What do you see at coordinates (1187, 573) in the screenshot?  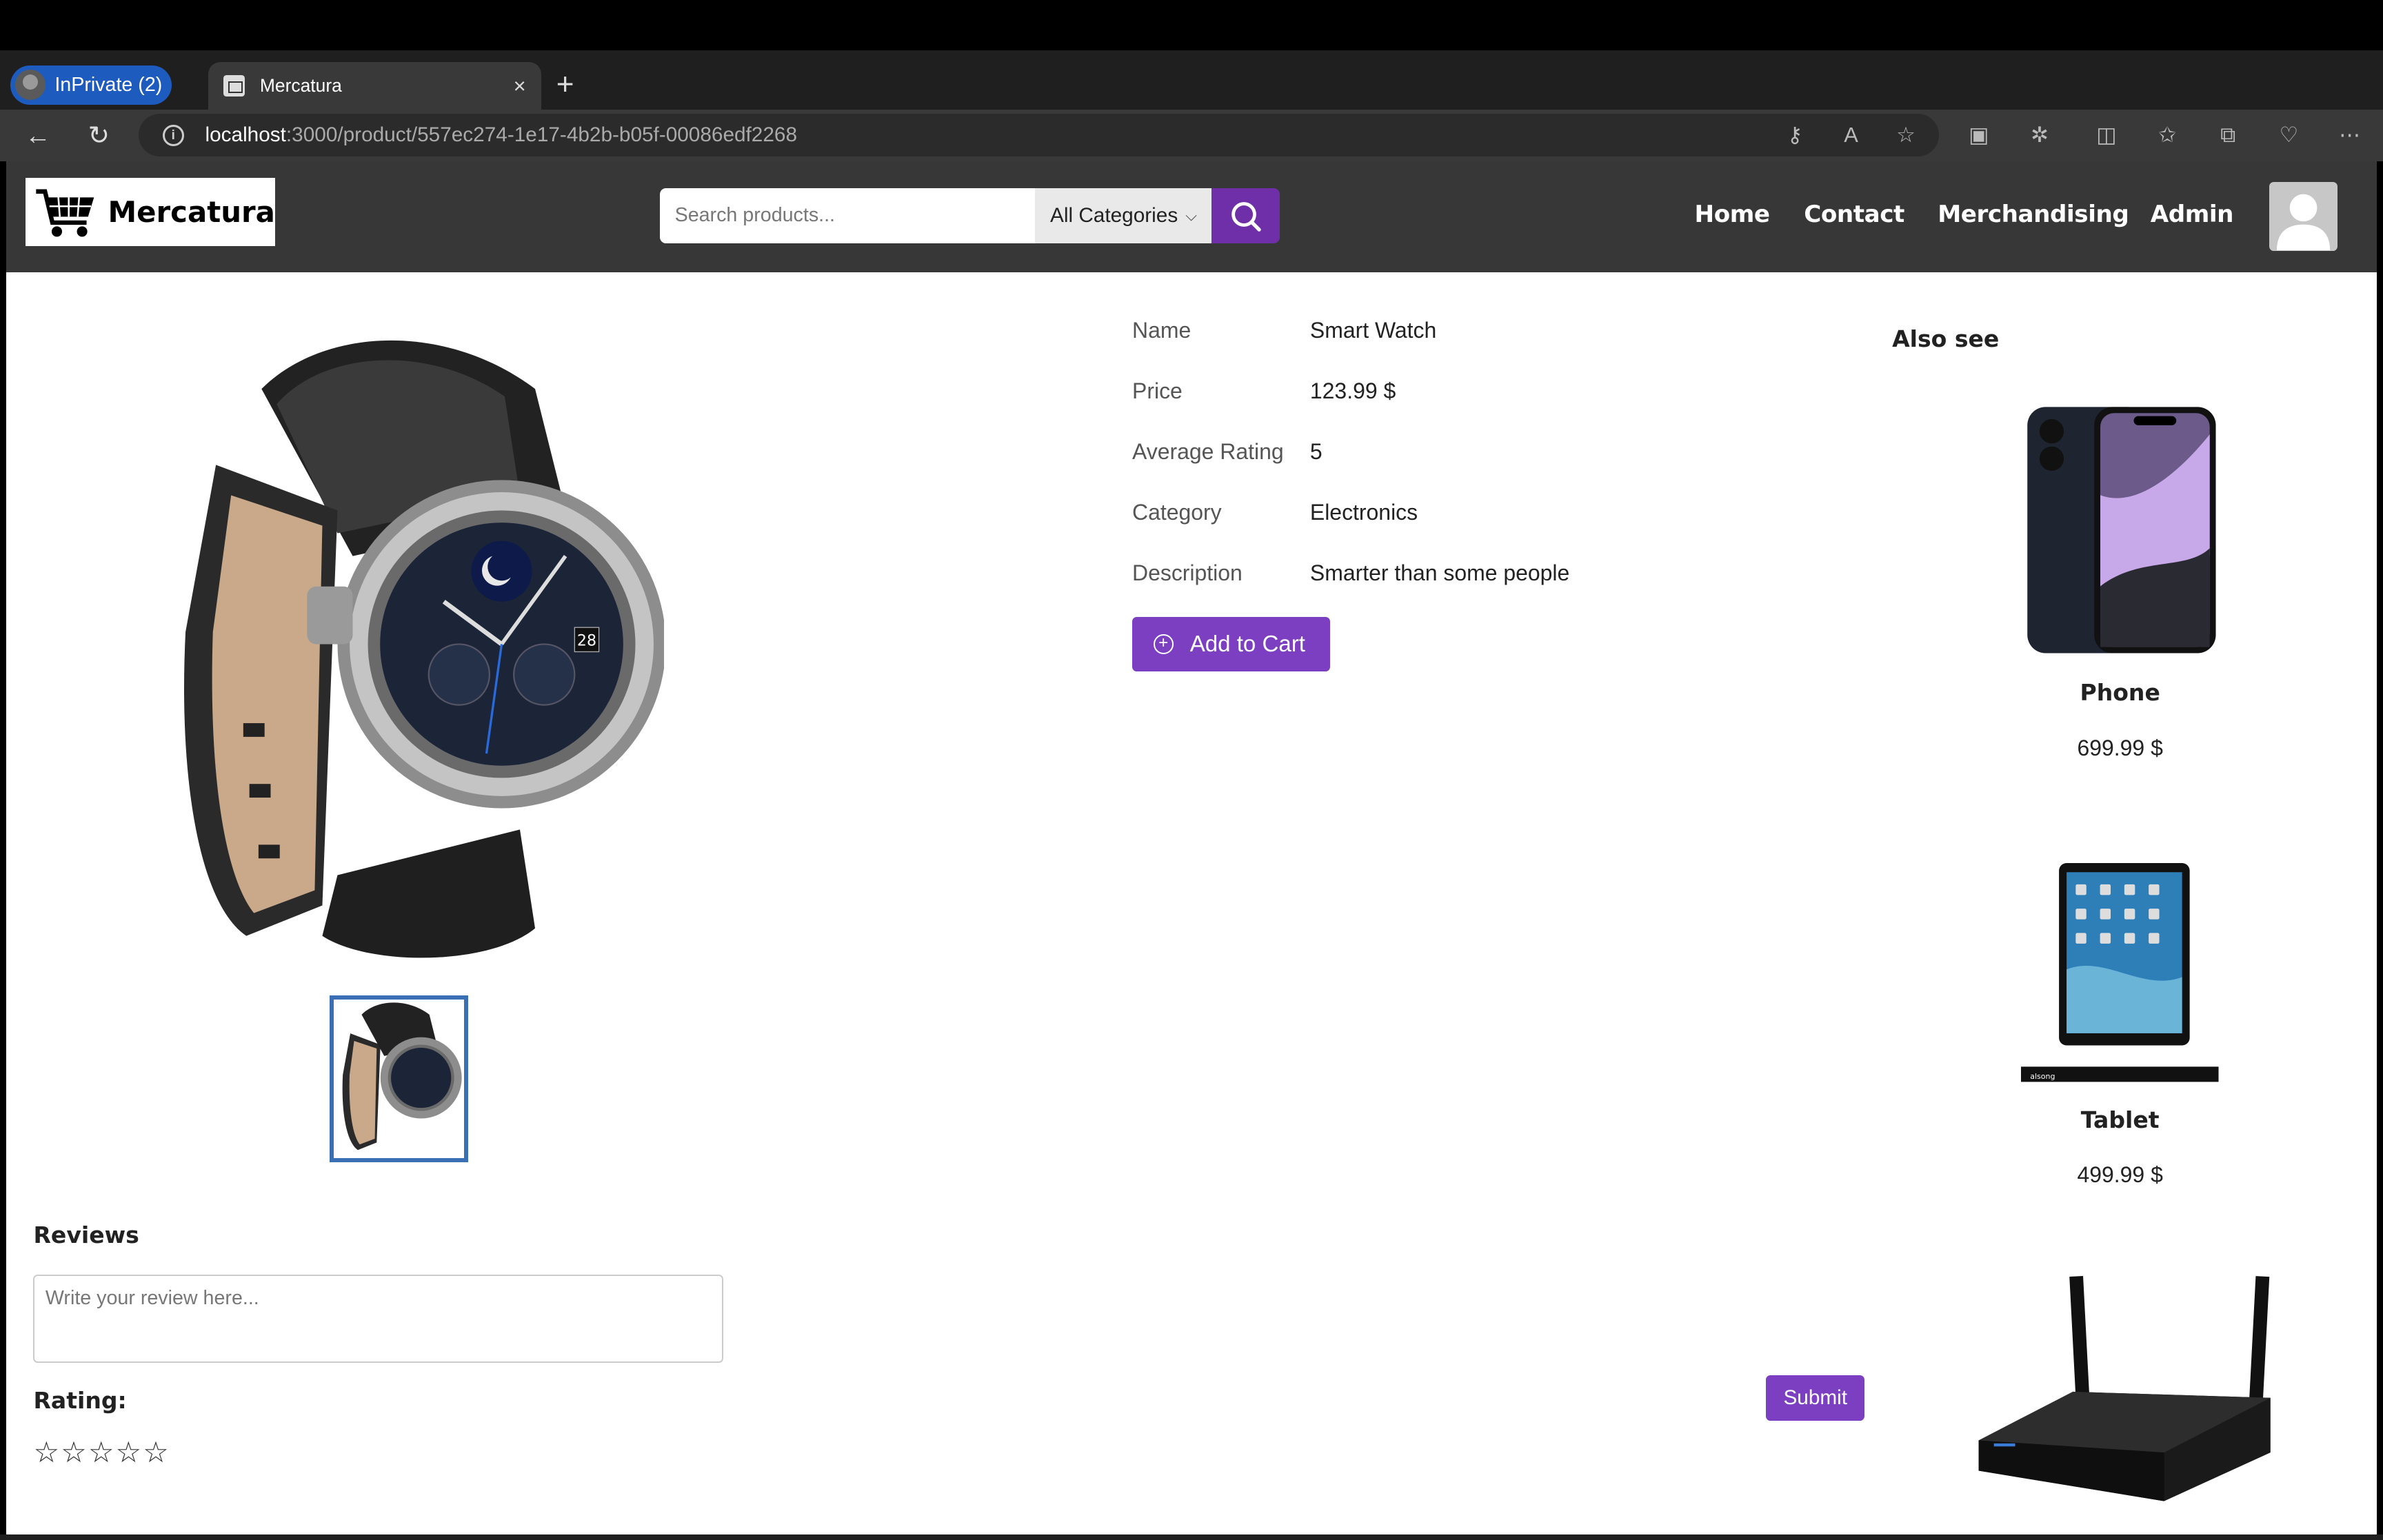 I see `field-label-description: Description` at bounding box center [1187, 573].